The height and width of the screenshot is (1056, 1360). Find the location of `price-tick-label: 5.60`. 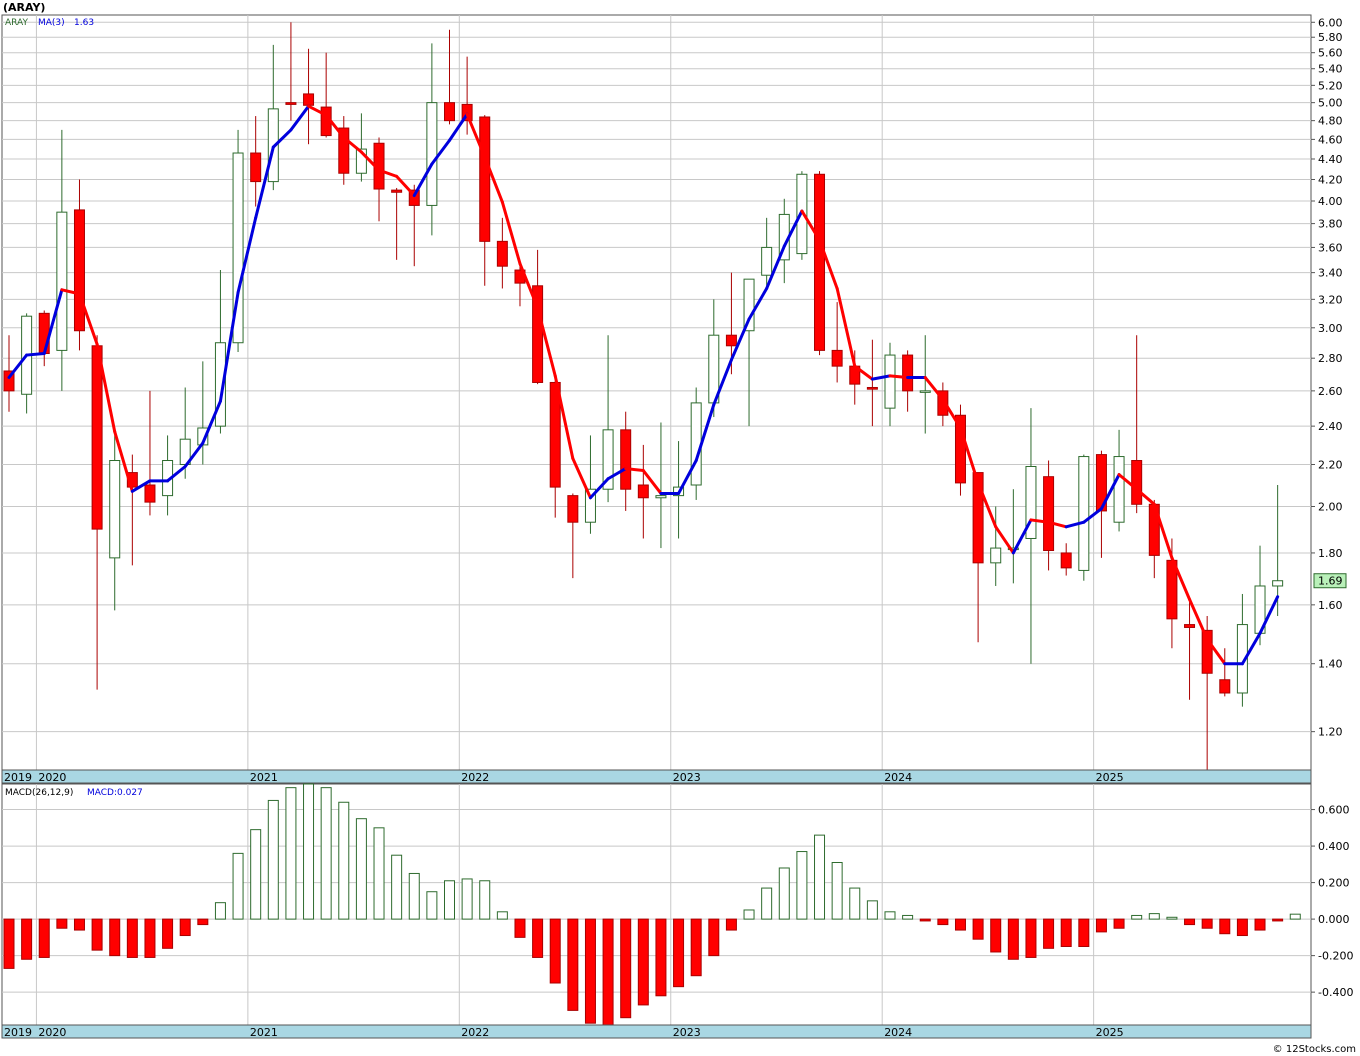

price-tick-label: 5.60 is located at coordinates (1330, 53).